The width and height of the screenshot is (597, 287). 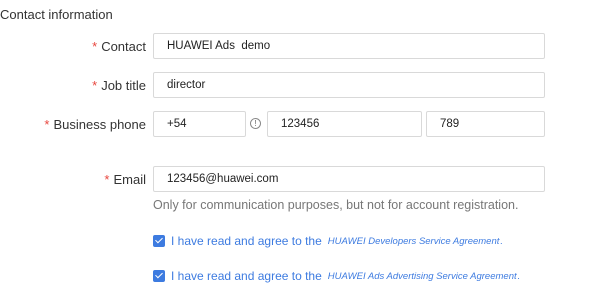 What do you see at coordinates (349, 179) in the screenshot?
I see `email-input` at bounding box center [349, 179].